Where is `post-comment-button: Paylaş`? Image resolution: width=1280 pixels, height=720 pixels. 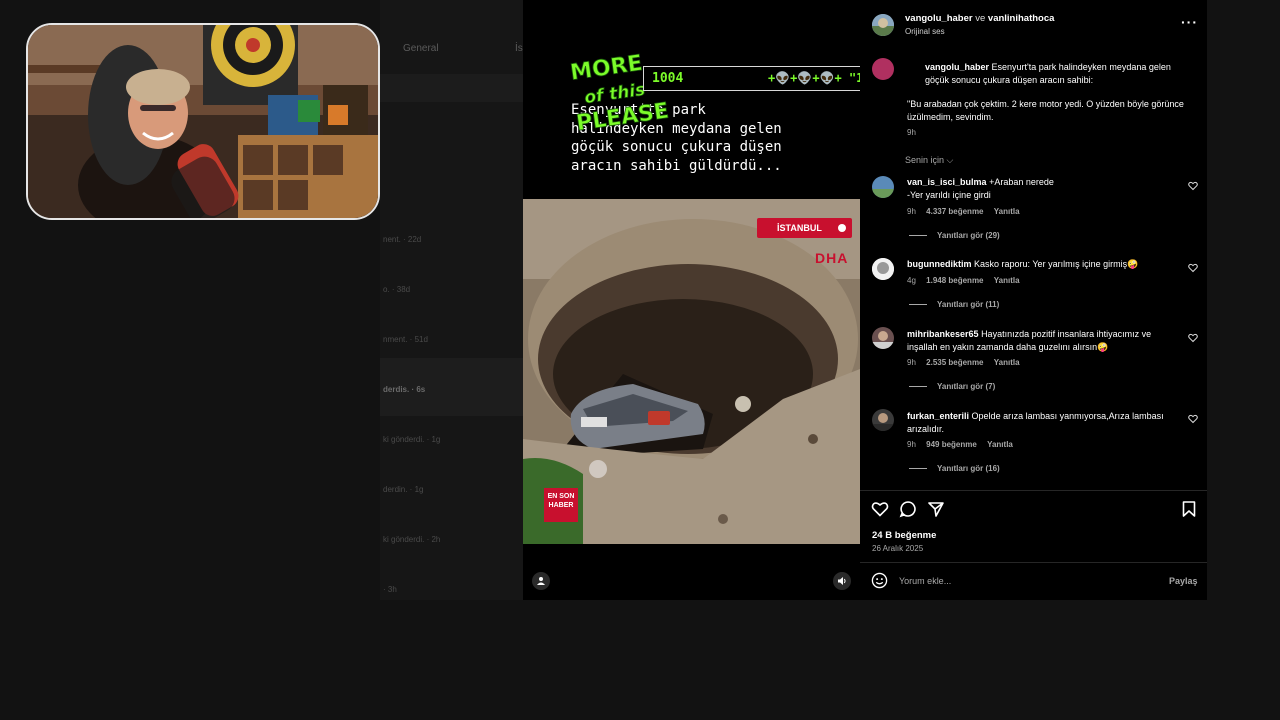
post-comment-button: Paylaş is located at coordinates (1183, 581).